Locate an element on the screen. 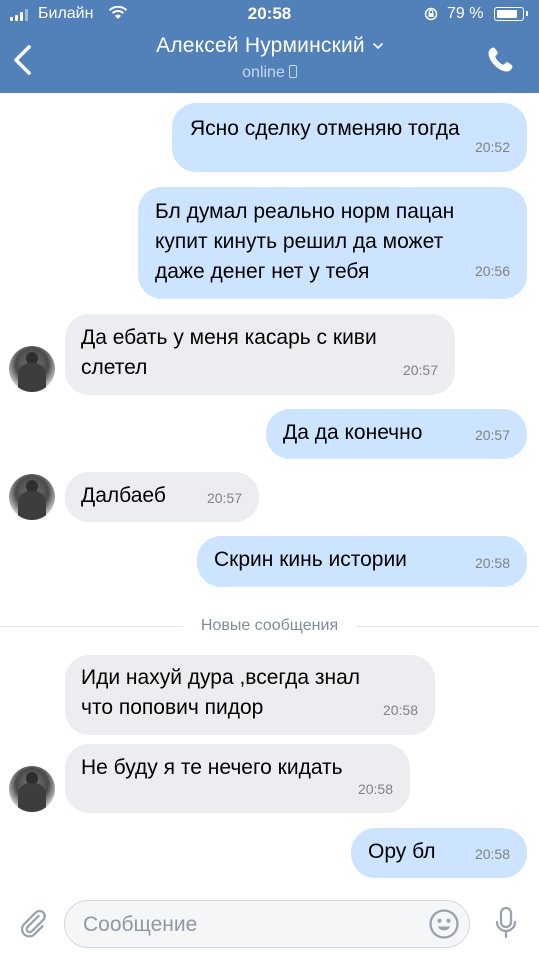  message-outgoing: Да да конечно 20:57 is located at coordinates (396, 434).